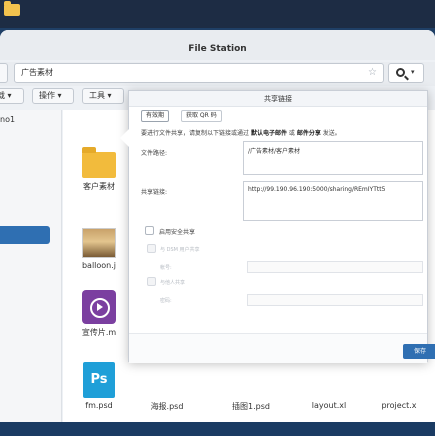 The height and width of the screenshot is (436, 435). What do you see at coordinates (12, 8) in the screenshot?
I see `file-station-taskbar-icon` at bounding box center [12, 8].